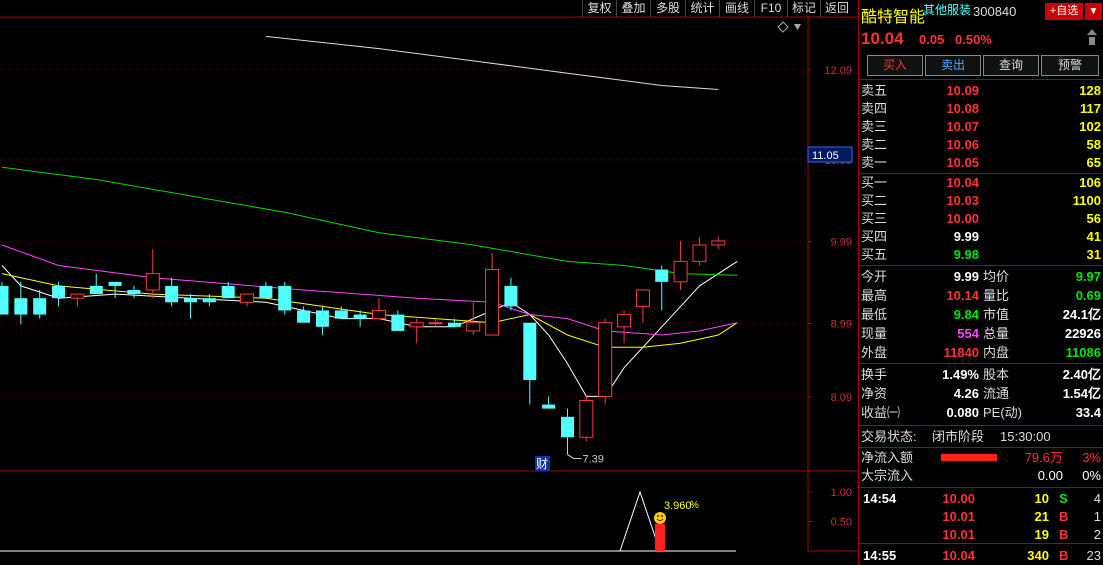 The width and height of the screenshot is (1103, 565). Describe the element at coordinates (1025, 436) in the screenshot. I see `trade-status-time: 15:30:00` at that location.